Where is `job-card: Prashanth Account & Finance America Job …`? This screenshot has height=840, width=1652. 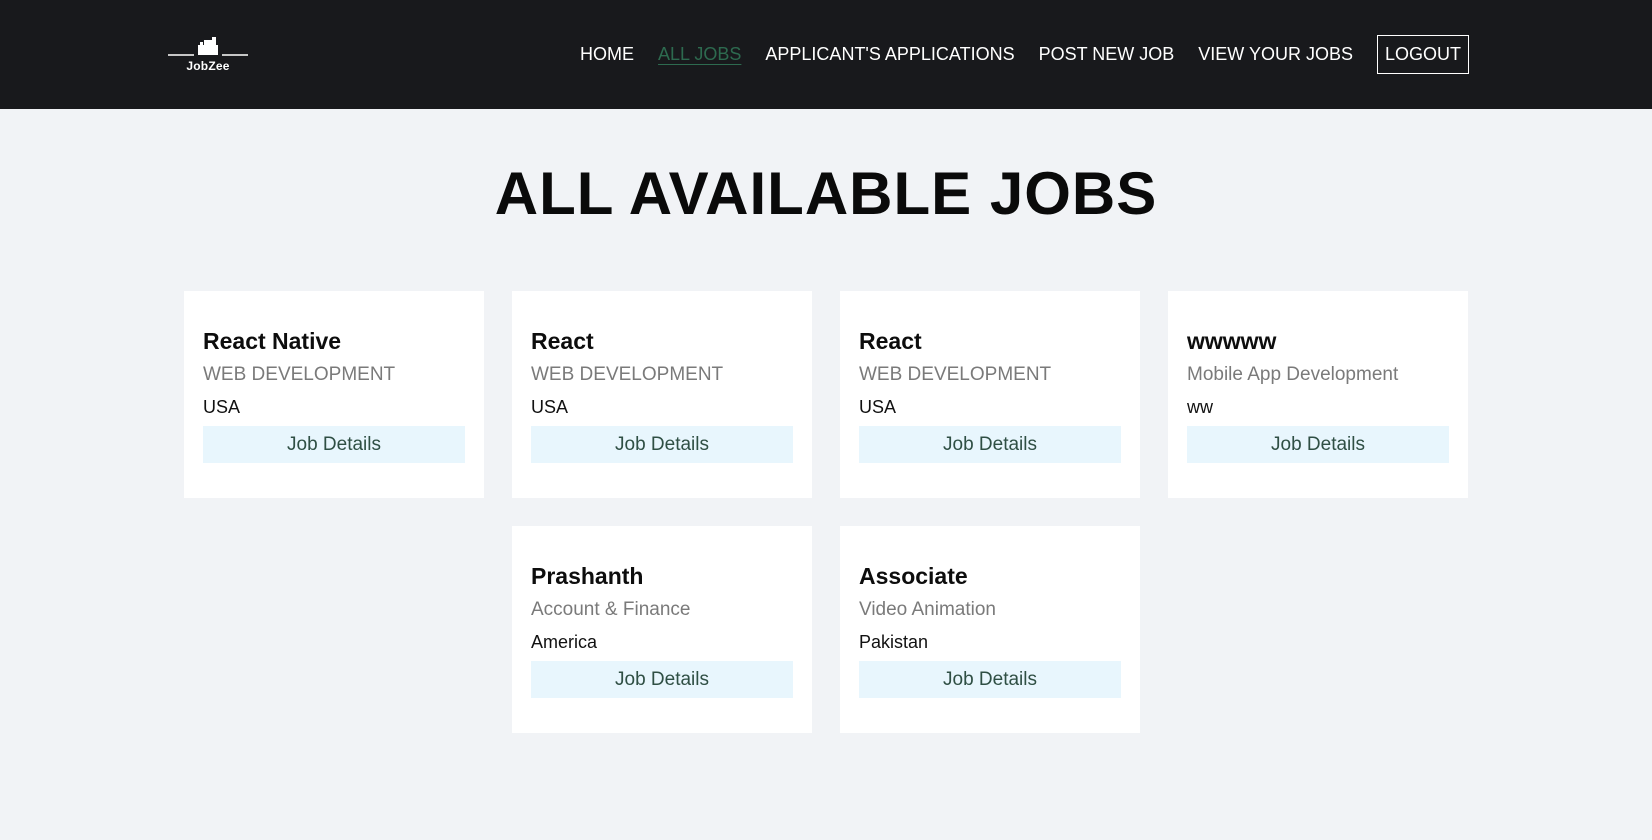
job-card: Prashanth Account & Finance America Job … is located at coordinates (662, 629).